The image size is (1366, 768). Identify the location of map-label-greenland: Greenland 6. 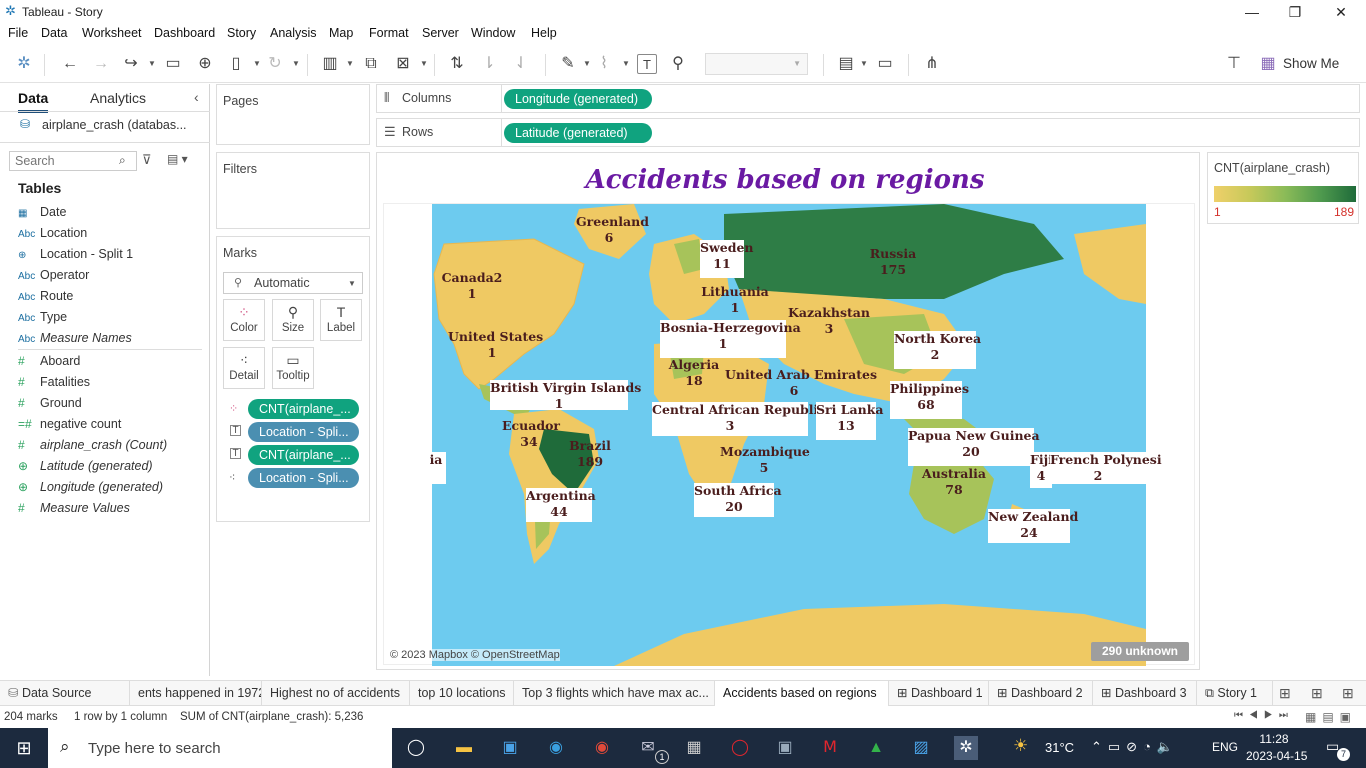
(612, 230).